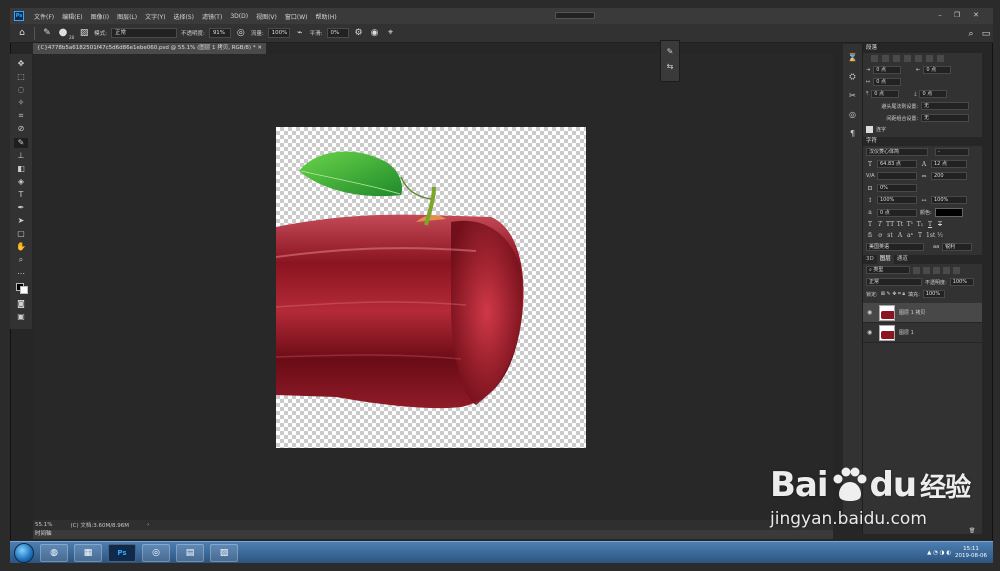 This screenshot has height=571, width=1000. What do you see at coordinates (870, 224) in the screenshot?
I see `faux-bold-icon: T` at bounding box center [870, 224].